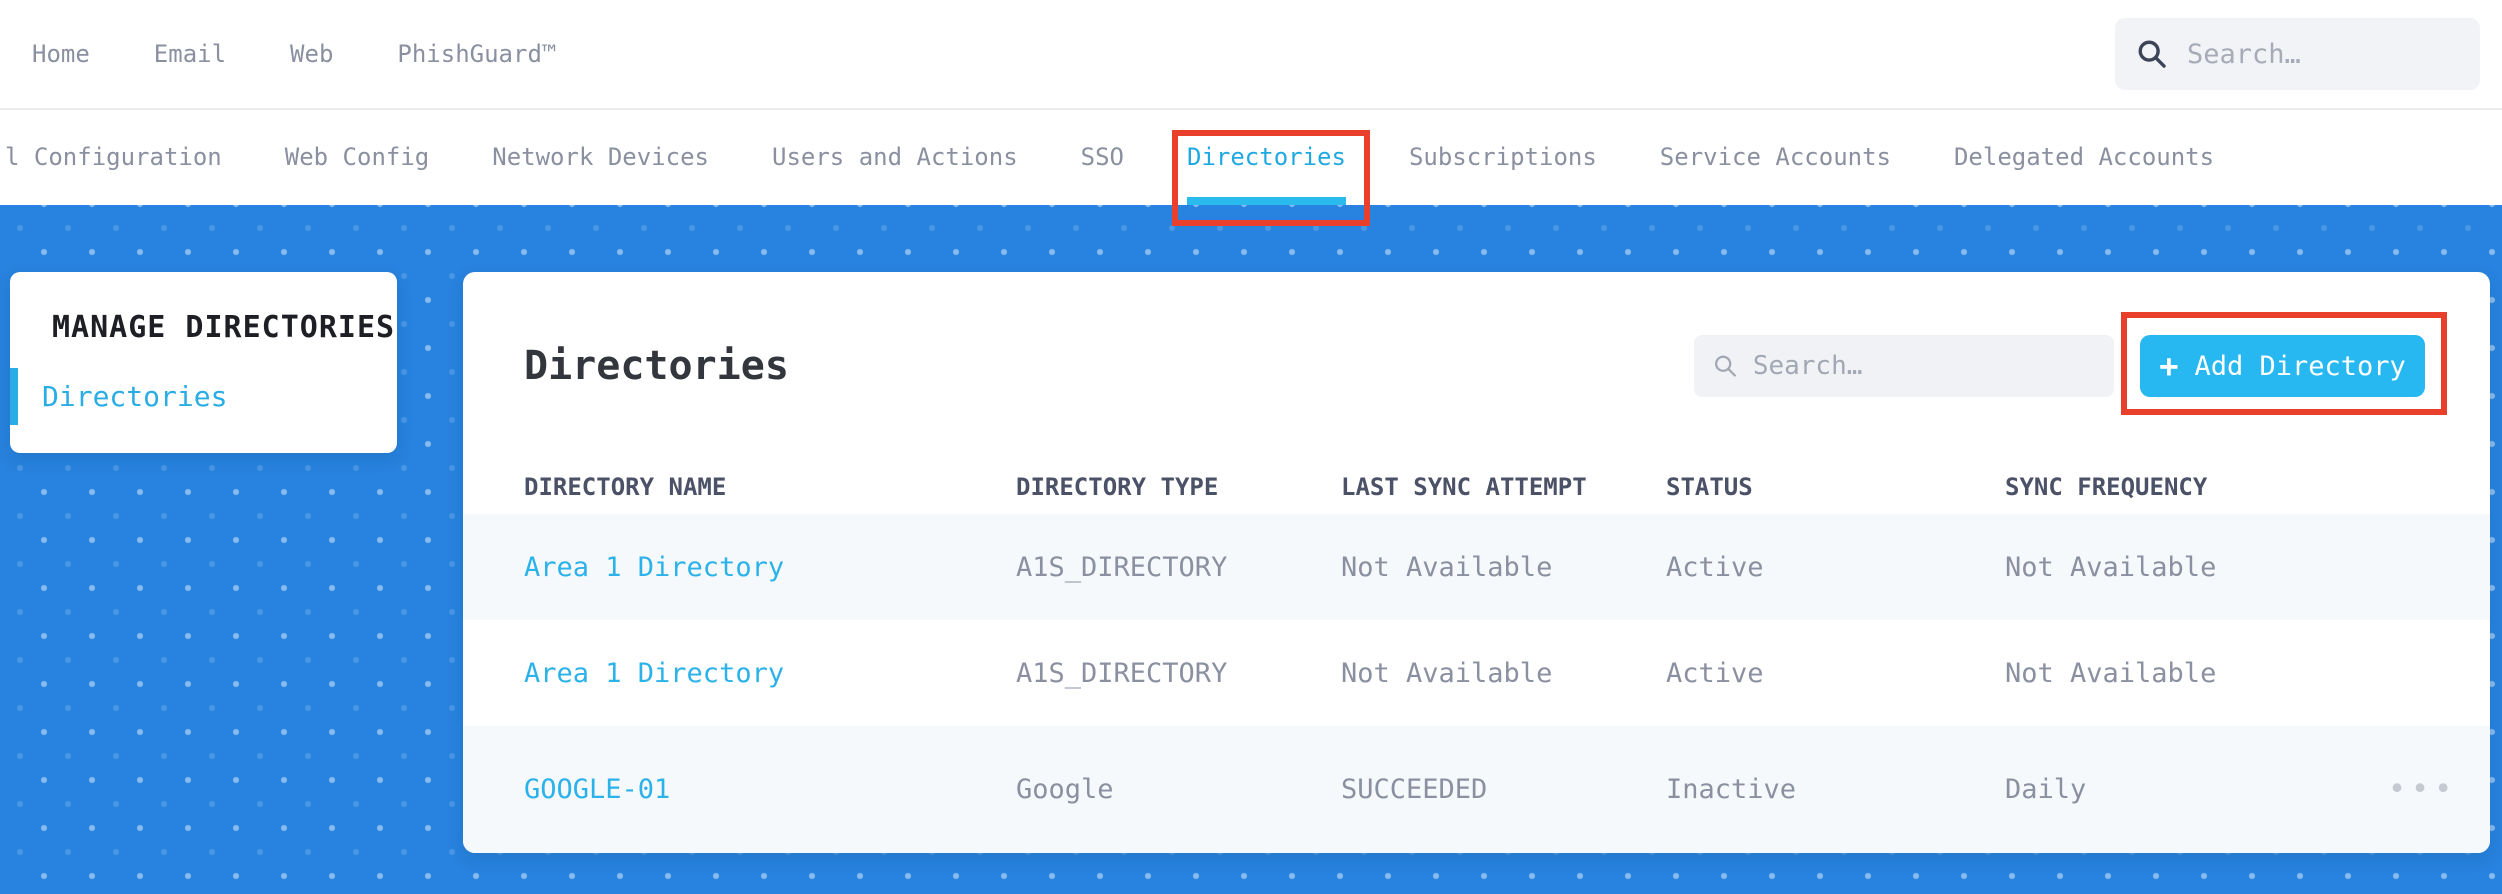 The image size is (2502, 894). Describe the element at coordinates (311, 54) in the screenshot. I see `nav-item-web: Web` at that location.